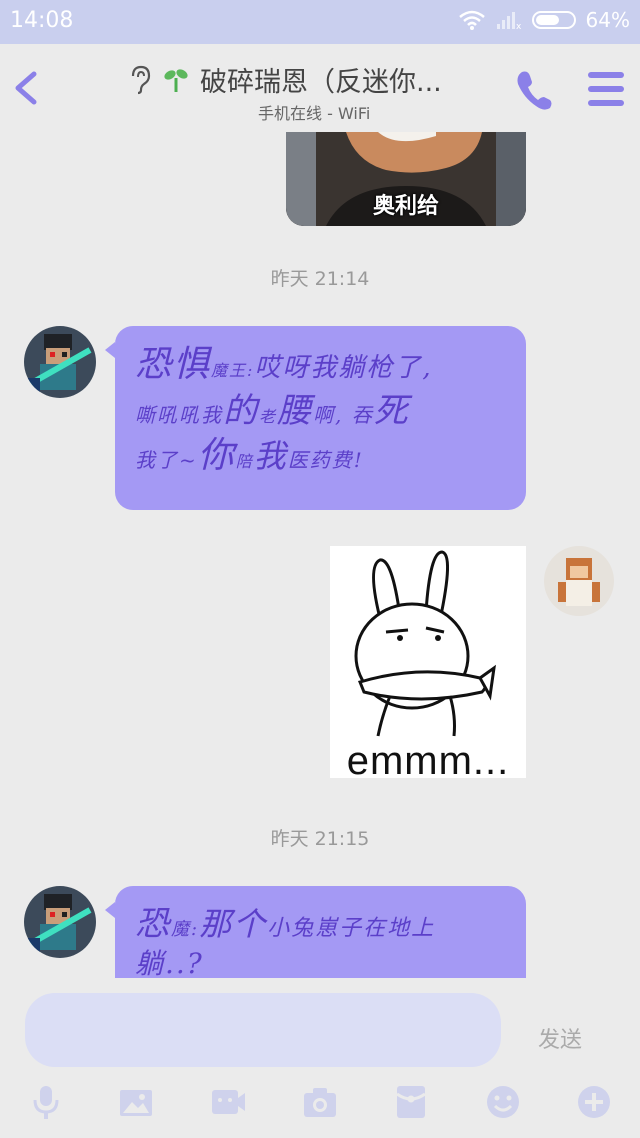 This screenshot has height=1138, width=640. I want to click on wifi-icon, so click(471, 20).